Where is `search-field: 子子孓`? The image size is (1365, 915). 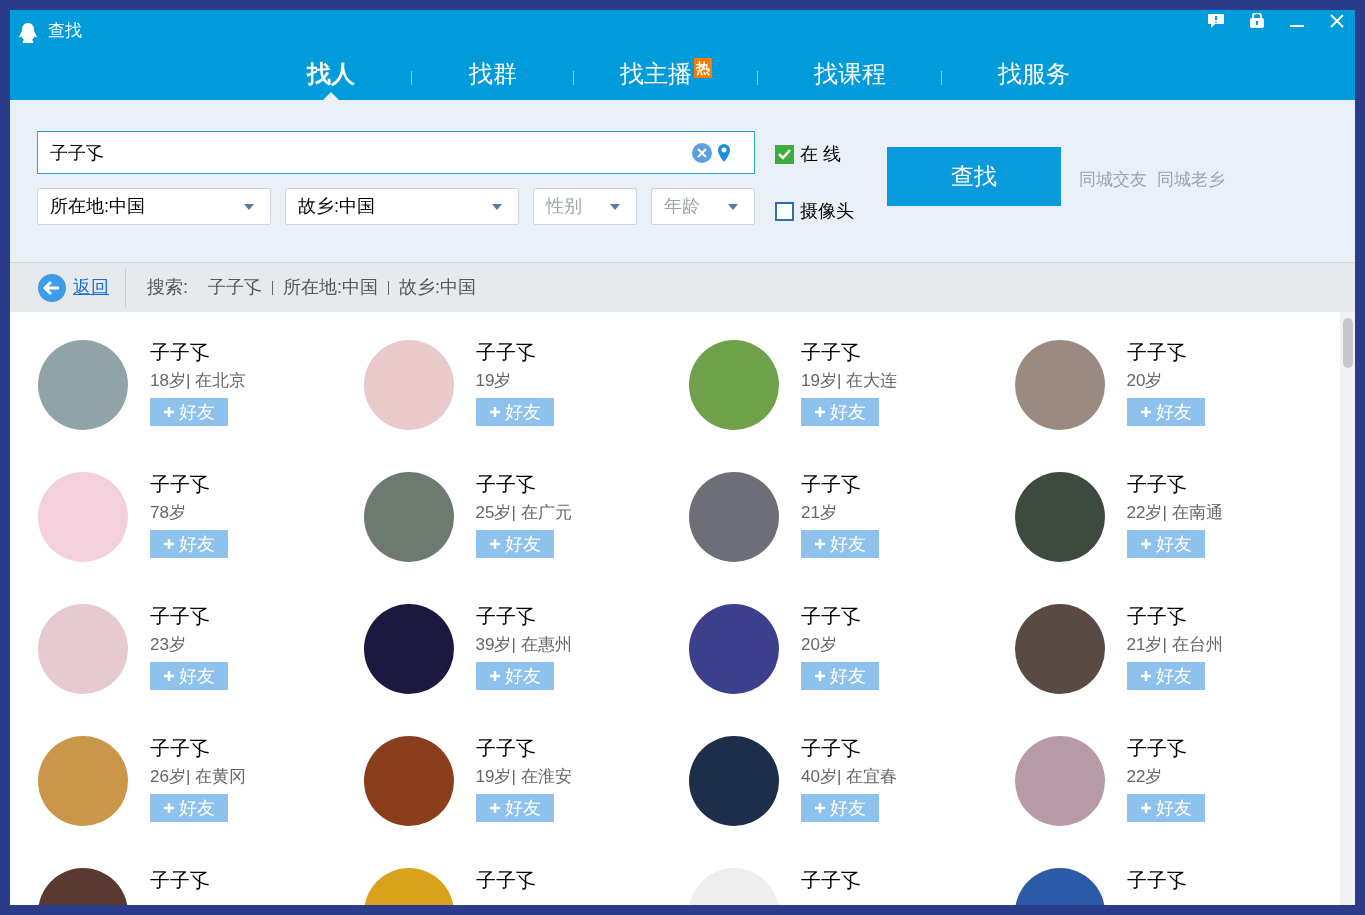 search-field: 子子孓 is located at coordinates (396, 152).